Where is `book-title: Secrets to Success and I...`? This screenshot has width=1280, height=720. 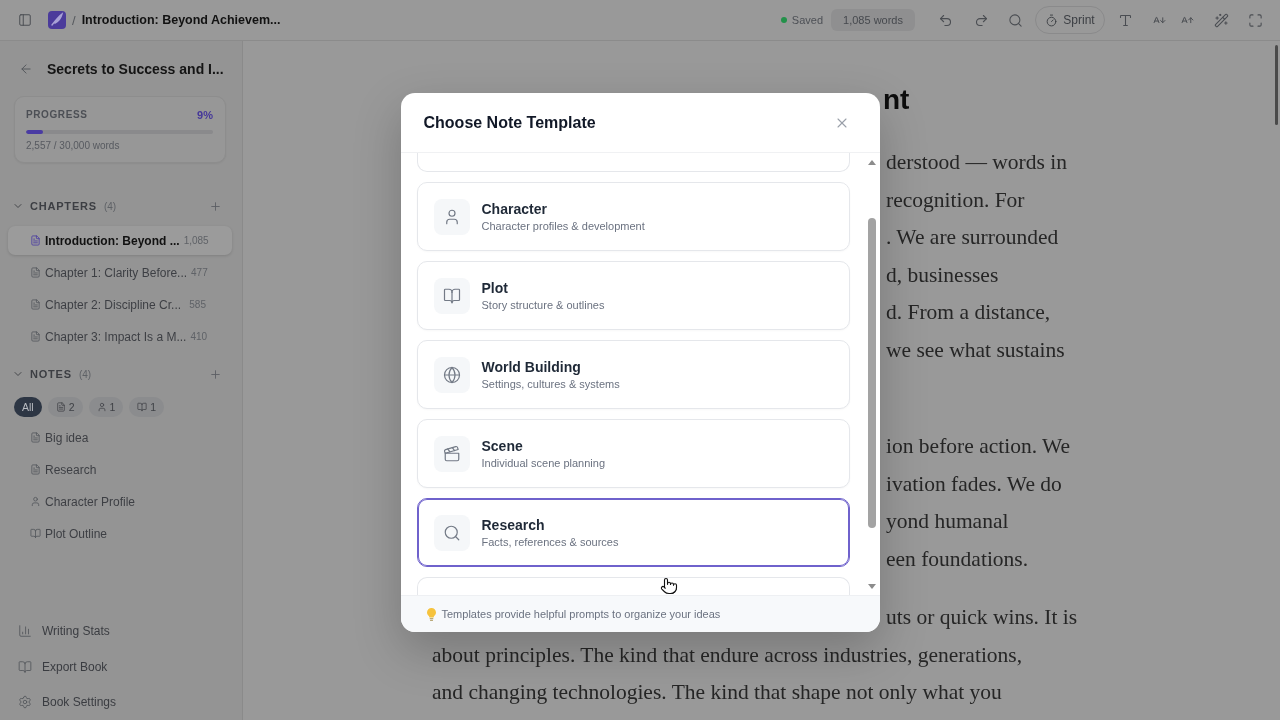 book-title: Secrets to Success and I... is located at coordinates (135, 69).